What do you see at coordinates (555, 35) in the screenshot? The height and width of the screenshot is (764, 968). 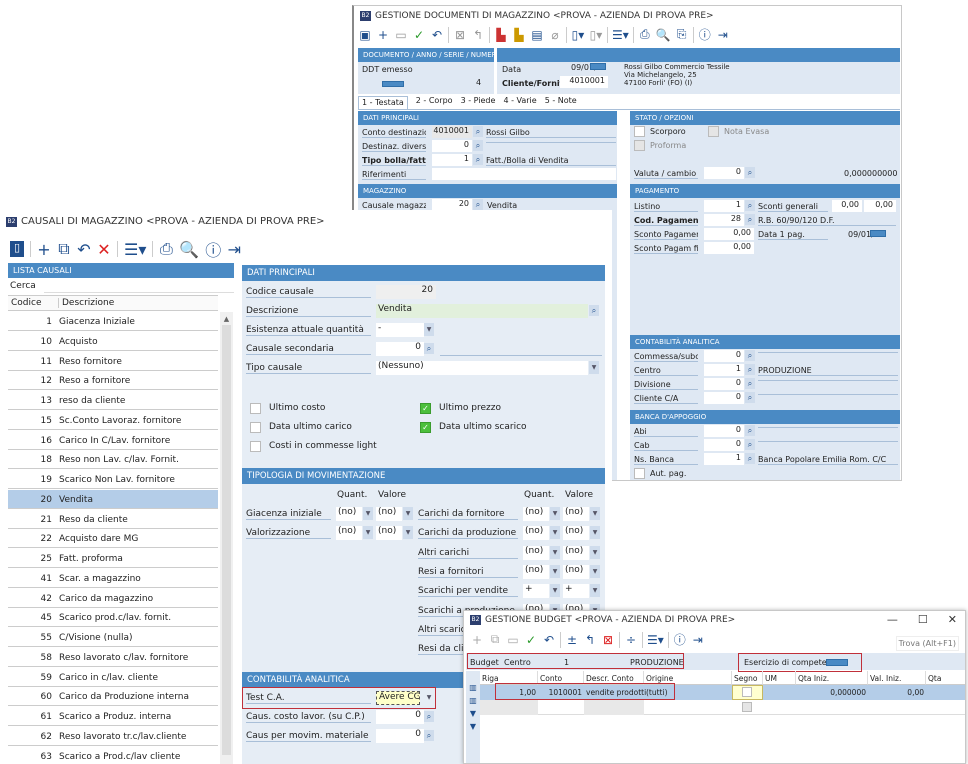 I see `attach-icon: ⌀` at bounding box center [555, 35].